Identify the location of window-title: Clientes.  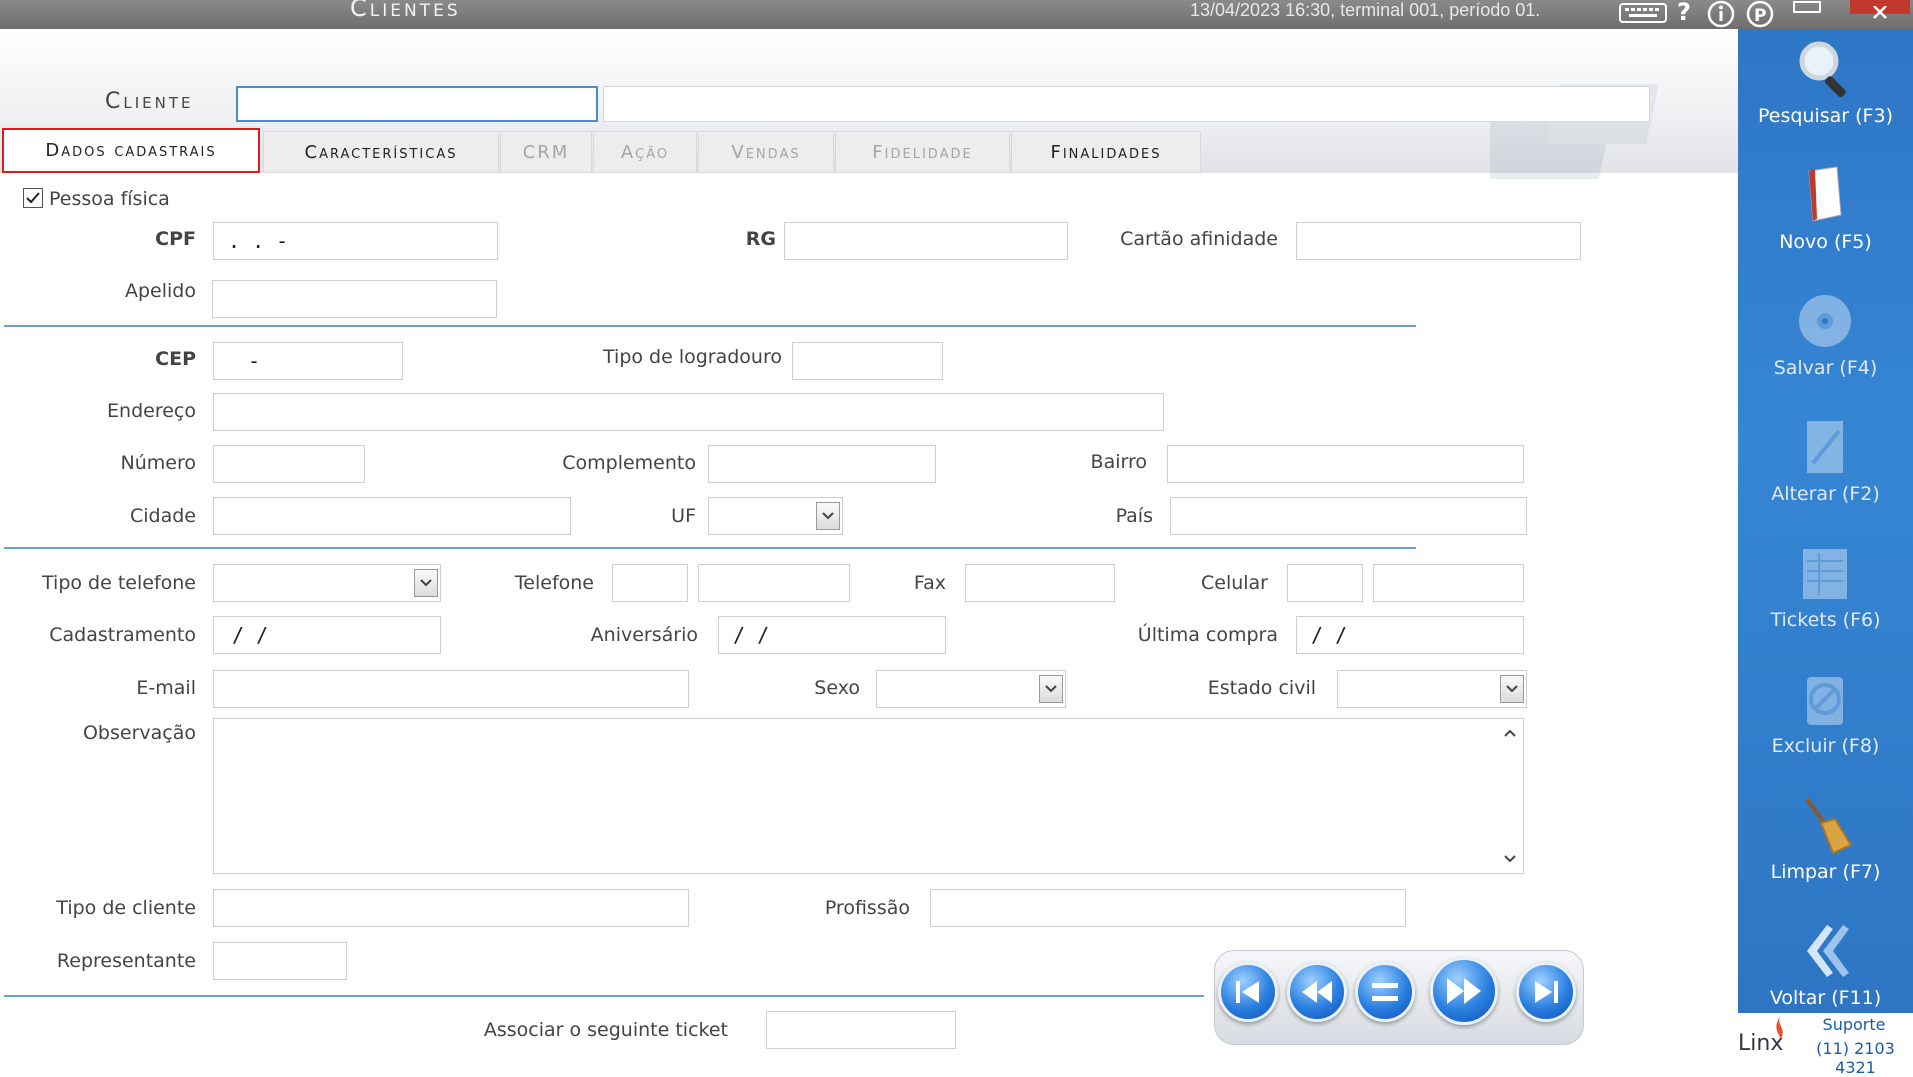
(405, 11).